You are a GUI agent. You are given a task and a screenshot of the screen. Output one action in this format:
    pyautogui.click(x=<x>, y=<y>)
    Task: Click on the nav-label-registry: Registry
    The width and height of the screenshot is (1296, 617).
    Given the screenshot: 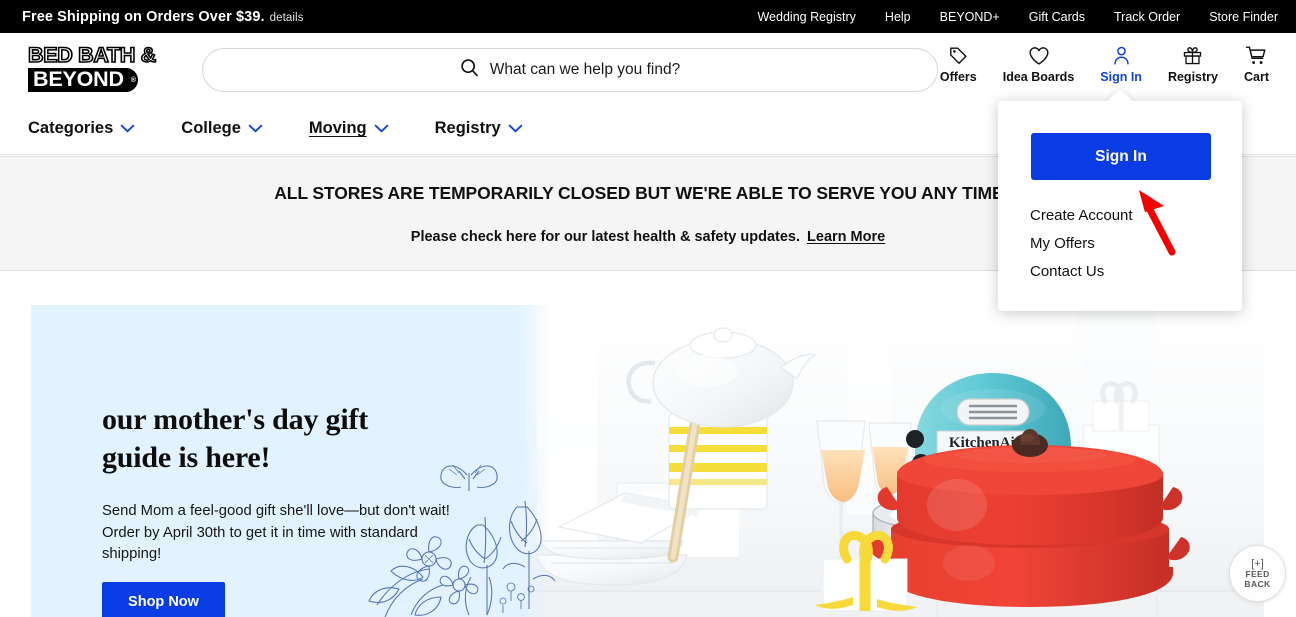 What is the action you would take?
    pyautogui.click(x=467, y=128)
    